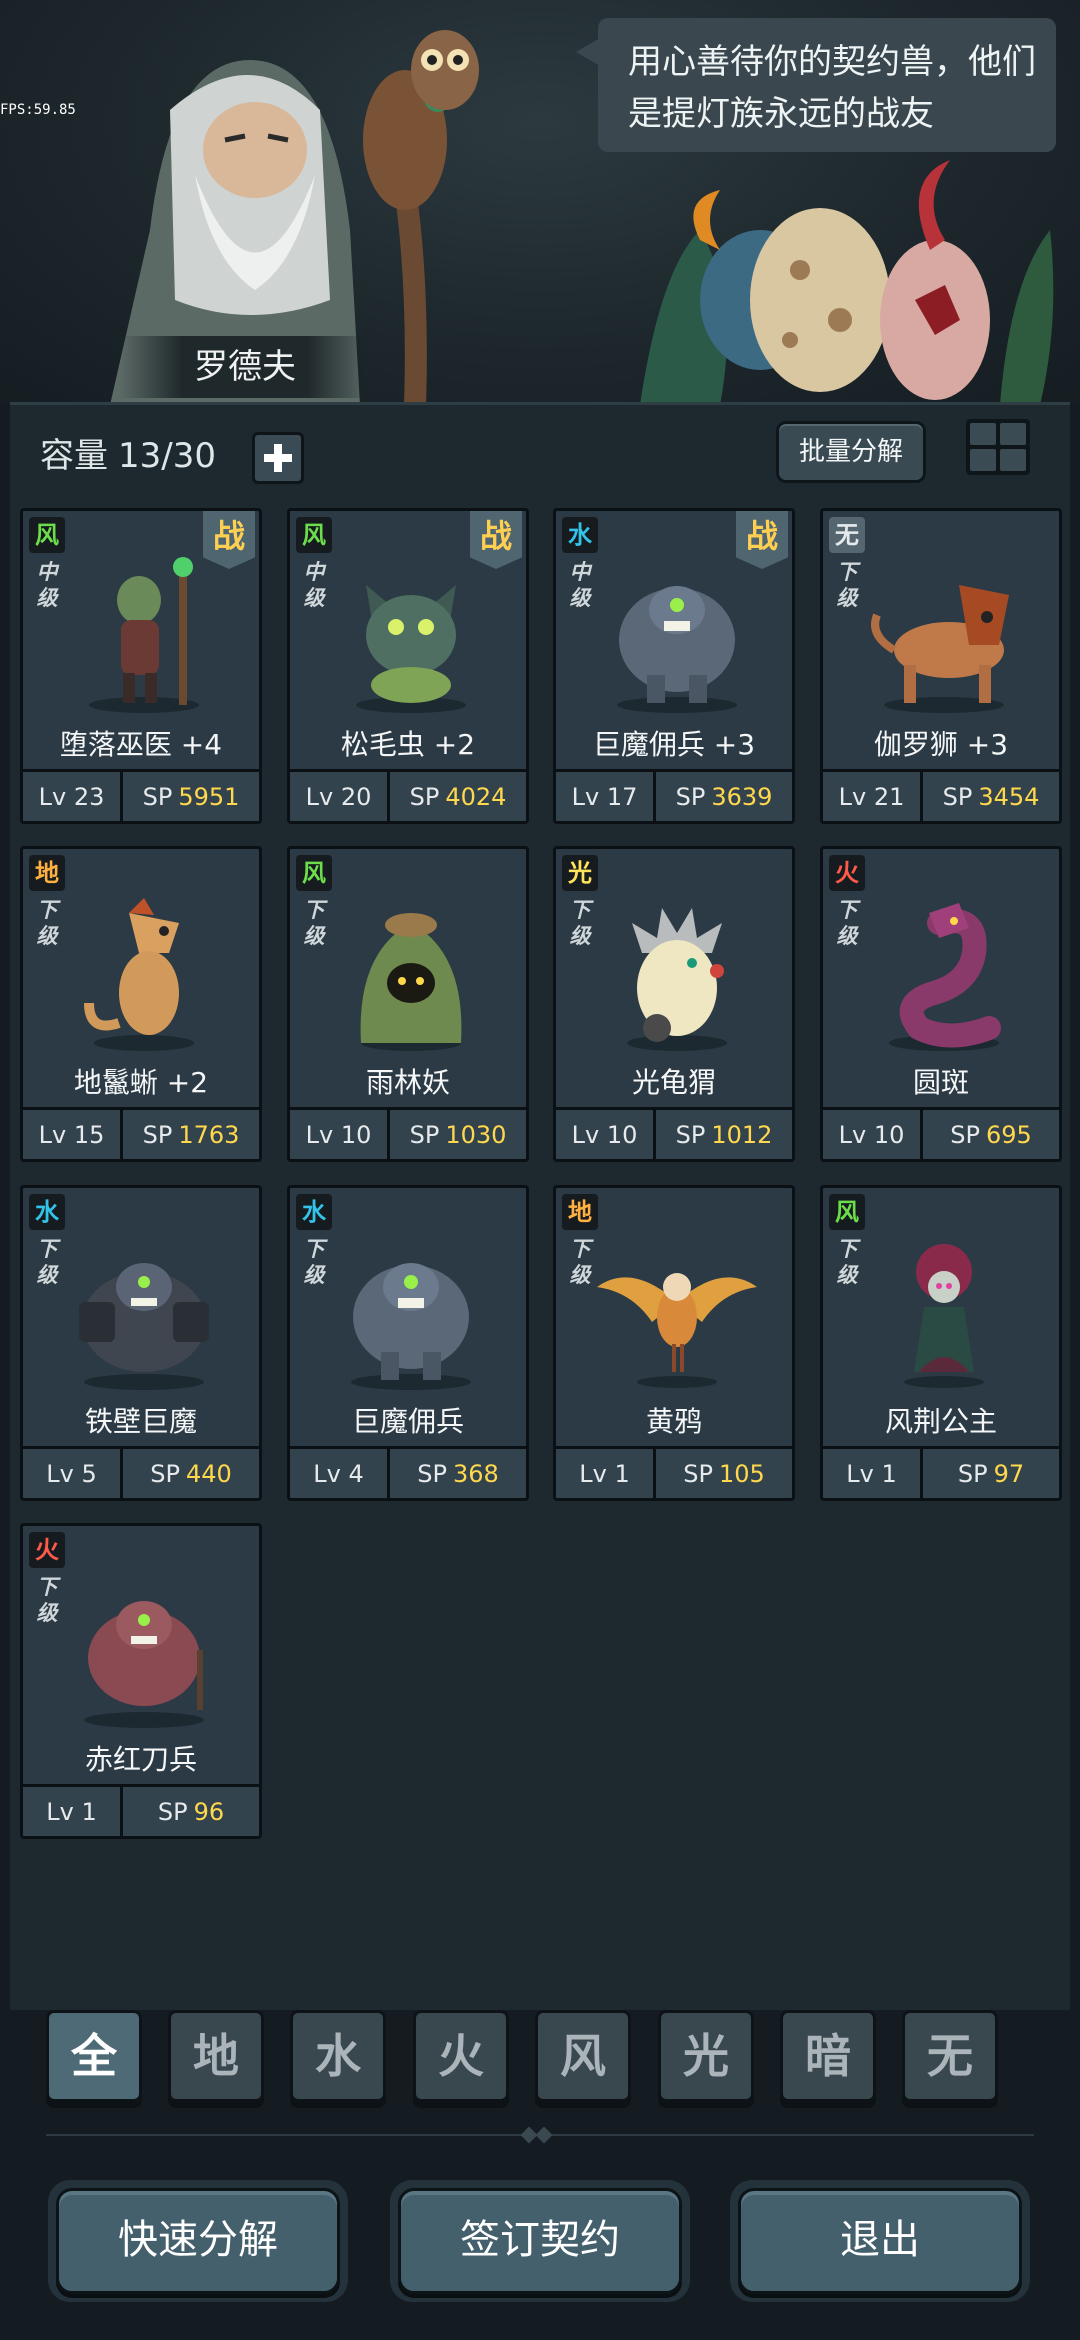  I want to click on element-badge: 水, so click(314, 1212).